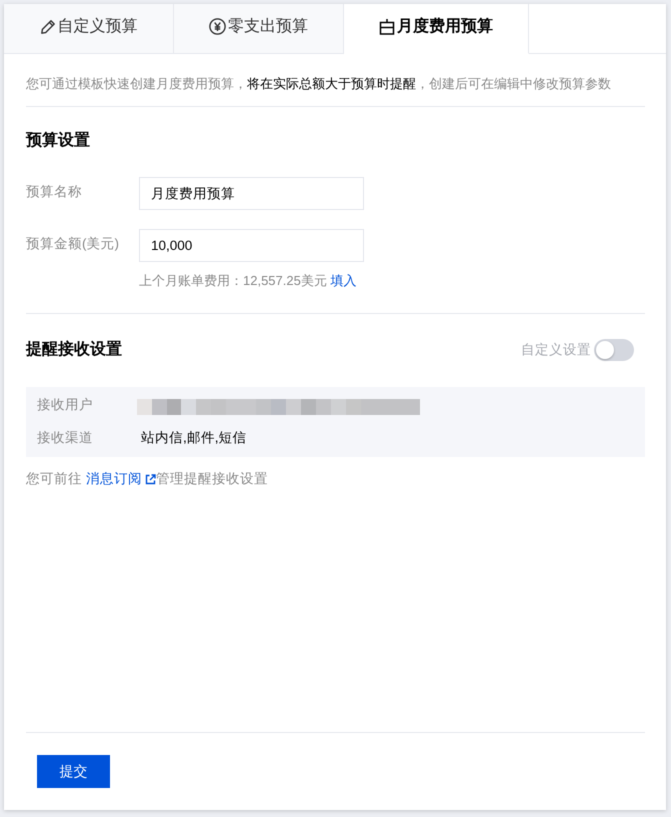 This screenshot has width=671, height=817. What do you see at coordinates (251, 193) in the screenshot?
I see `input-field: 月度费用预算` at bounding box center [251, 193].